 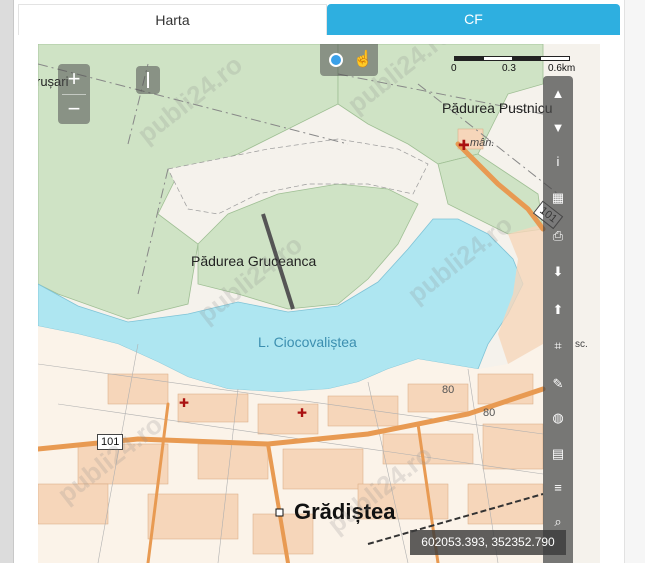 What do you see at coordinates (558, 488) in the screenshot?
I see `menu-icon: ≡` at bounding box center [558, 488].